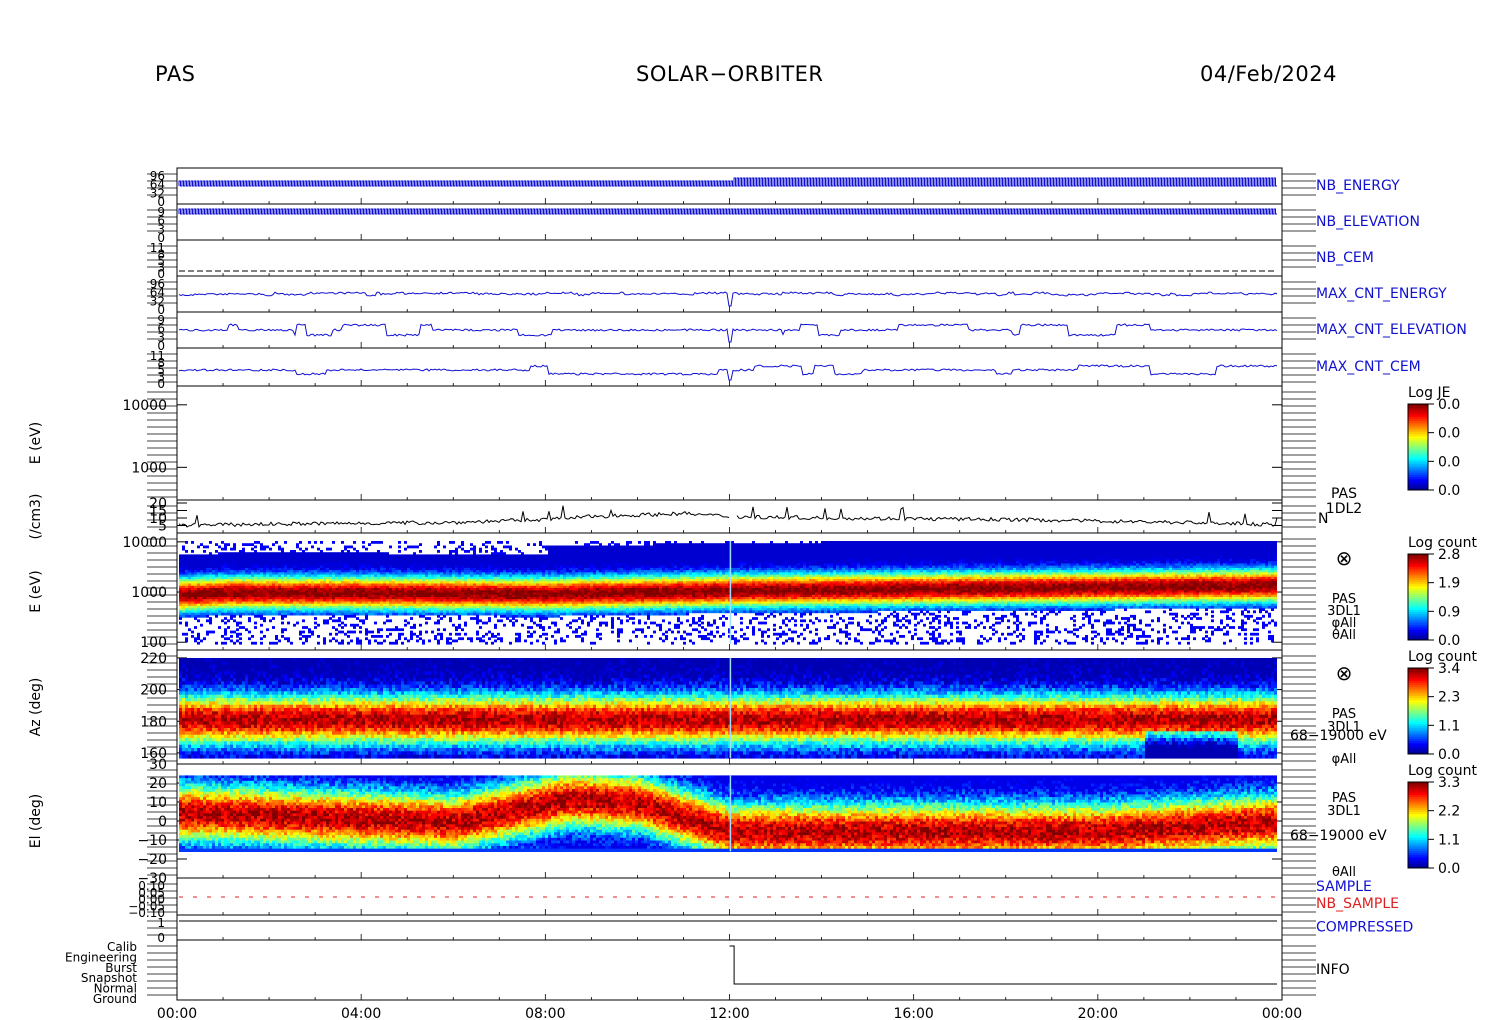 This screenshot has height=1020, width=1512. Describe the element at coordinates (36, 591) in the screenshot. I see `y-axis-label-energy_count: E (eV)` at that location.